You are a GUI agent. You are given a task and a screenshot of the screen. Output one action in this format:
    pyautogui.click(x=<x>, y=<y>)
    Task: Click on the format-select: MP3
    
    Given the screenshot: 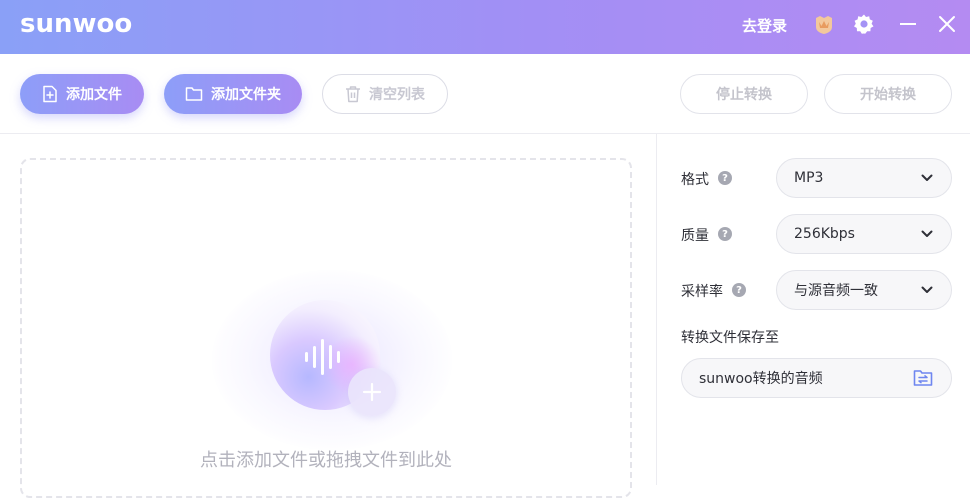 What is the action you would take?
    pyautogui.click(x=864, y=178)
    